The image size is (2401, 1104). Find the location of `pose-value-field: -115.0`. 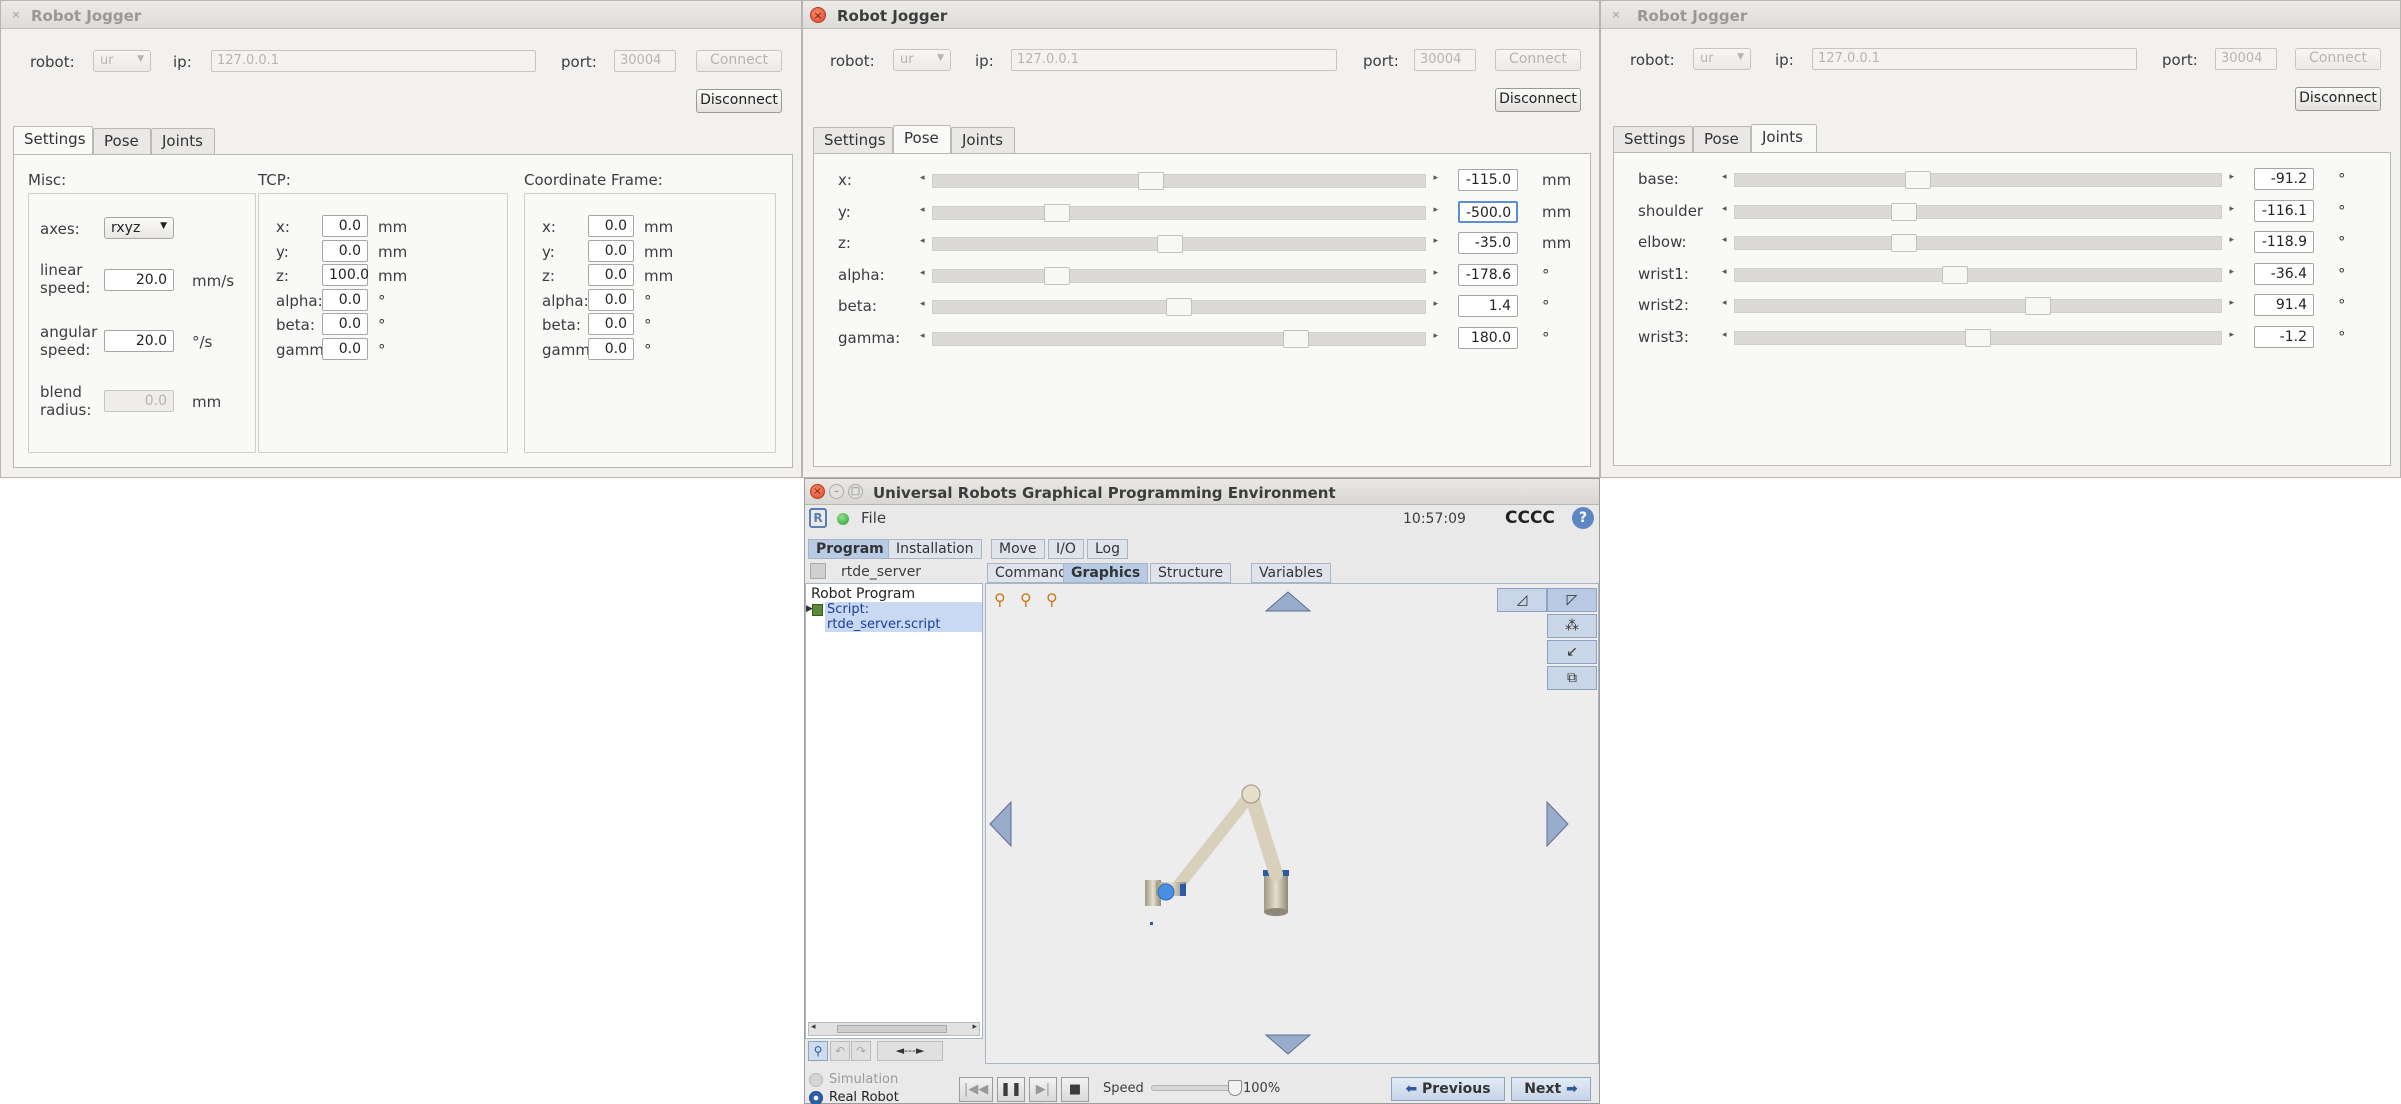

pose-value-field: -115.0 is located at coordinates (1488, 180).